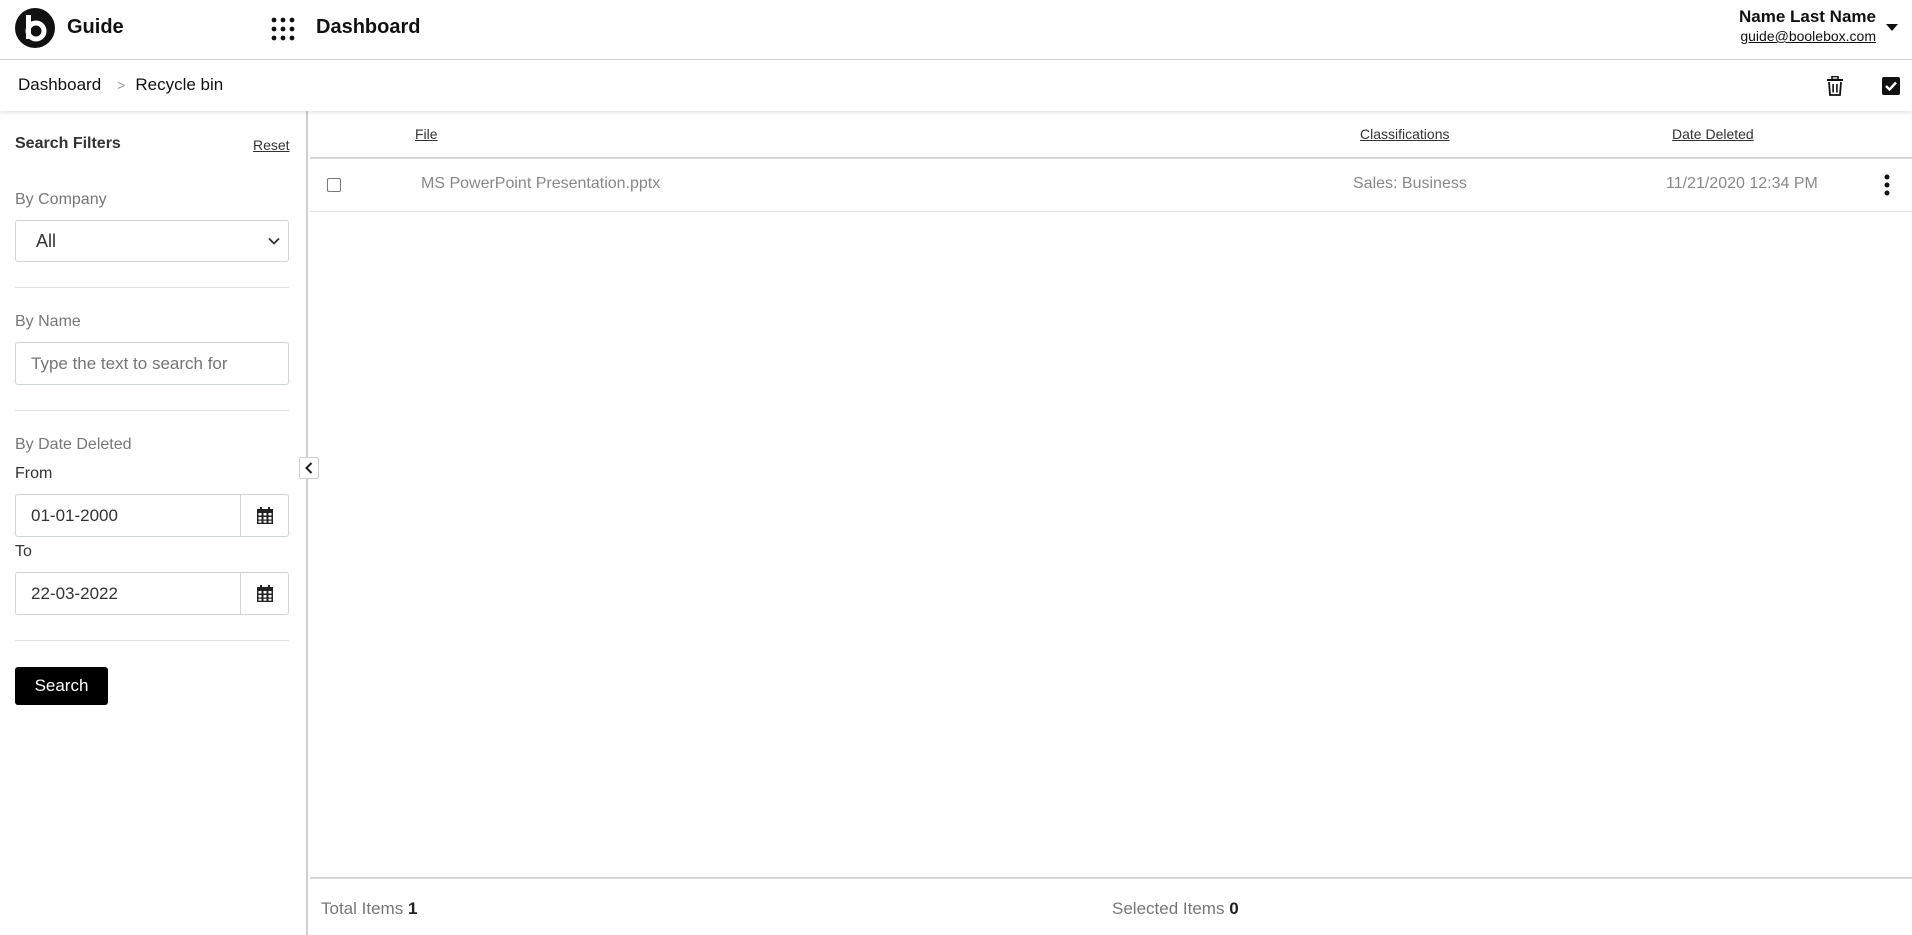 The width and height of the screenshot is (1912, 935). What do you see at coordinates (540, 184) in the screenshot?
I see `file-name-cell: MS PowerPoint Presentation.pptx` at bounding box center [540, 184].